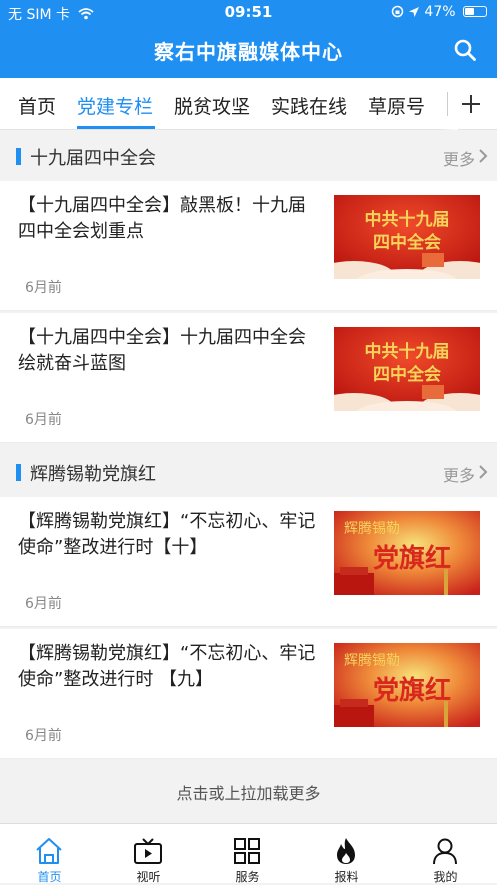  What do you see at coordinates (168, 351) in the screenshot?
I see `article-title: 【十九届四中全会】十九届四中全会绘就奋斗蓝图` at bounding box center [168, 351].